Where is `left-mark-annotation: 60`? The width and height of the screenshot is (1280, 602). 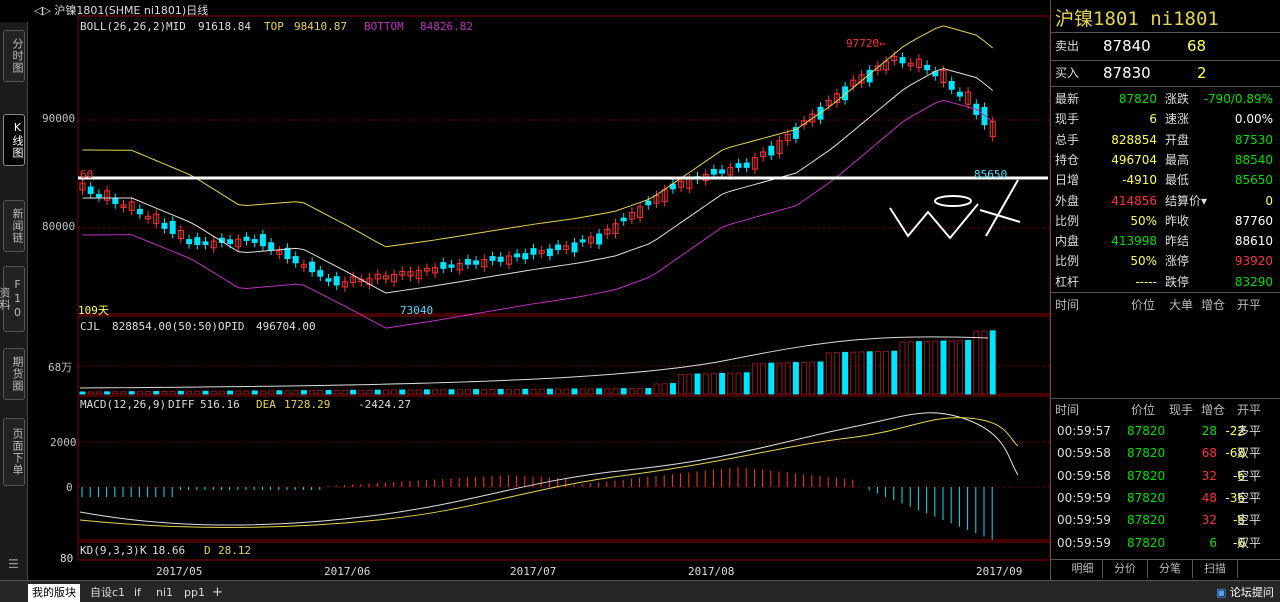 left-mark-annotation: 60 is located at coordinates (87, 174).